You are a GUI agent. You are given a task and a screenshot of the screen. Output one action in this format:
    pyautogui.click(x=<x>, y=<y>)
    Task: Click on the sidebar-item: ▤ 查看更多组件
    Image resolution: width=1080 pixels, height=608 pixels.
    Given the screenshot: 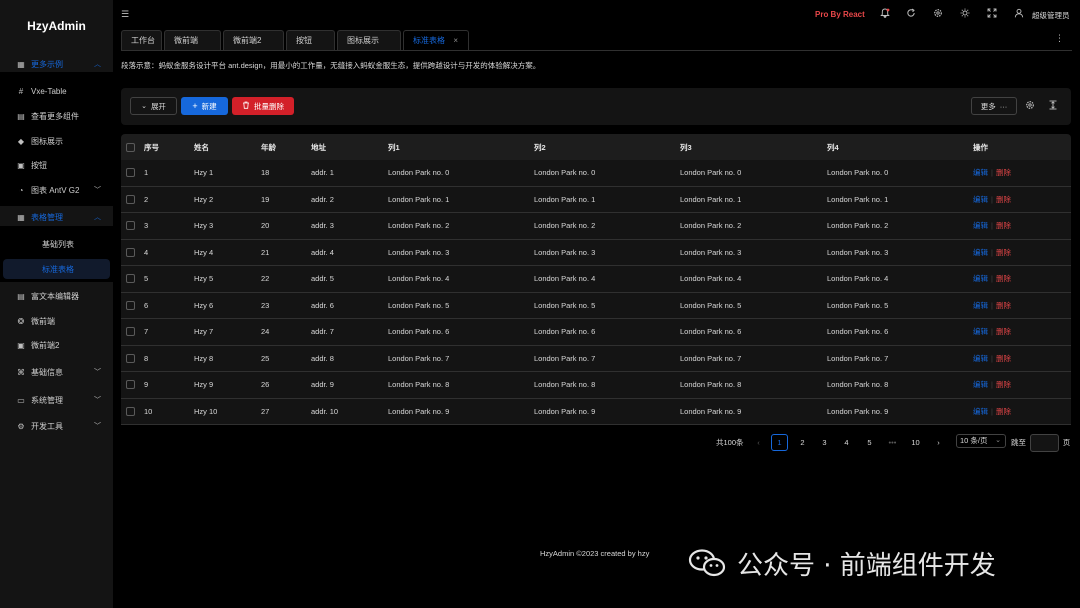 What is the action you would take?
    pyautogui.click(x=56, y=116)
    